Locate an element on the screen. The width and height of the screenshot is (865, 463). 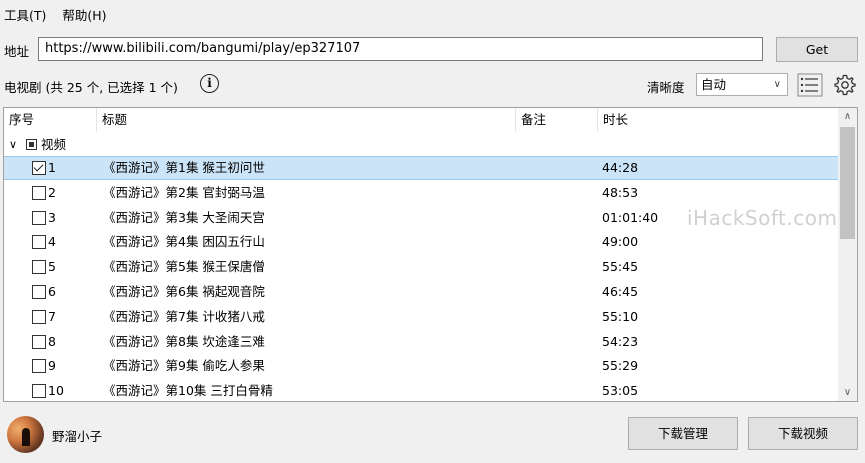
quality-label: 清晰度 is located at coordinates (666, 87).